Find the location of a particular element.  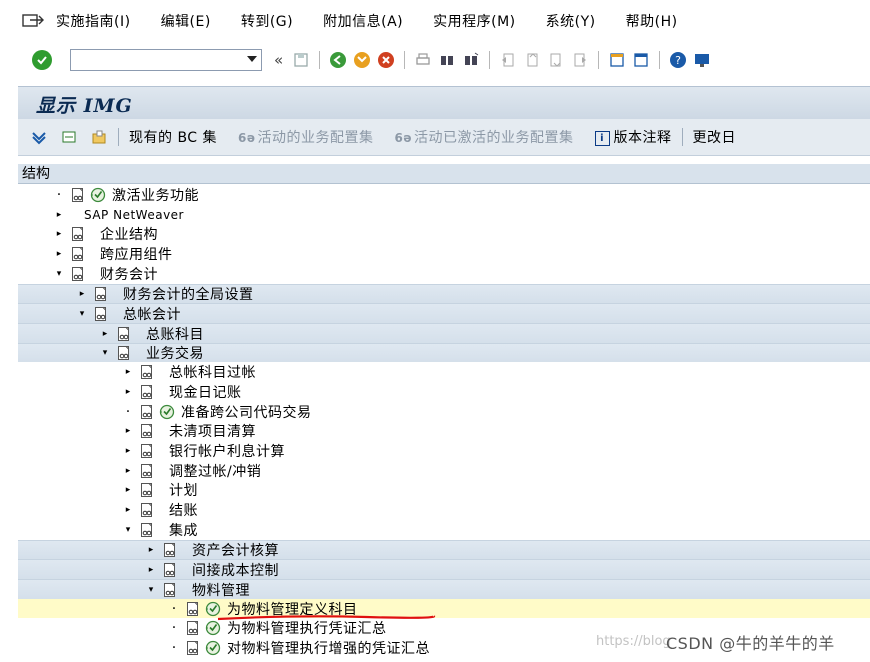

cancel-icon is located at coordinates (386, 60).